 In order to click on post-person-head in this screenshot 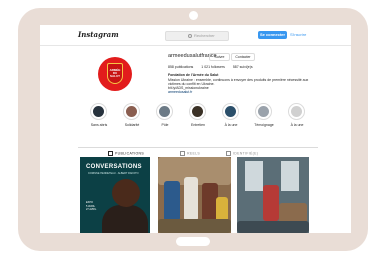, I will do `click(126, 193)`.